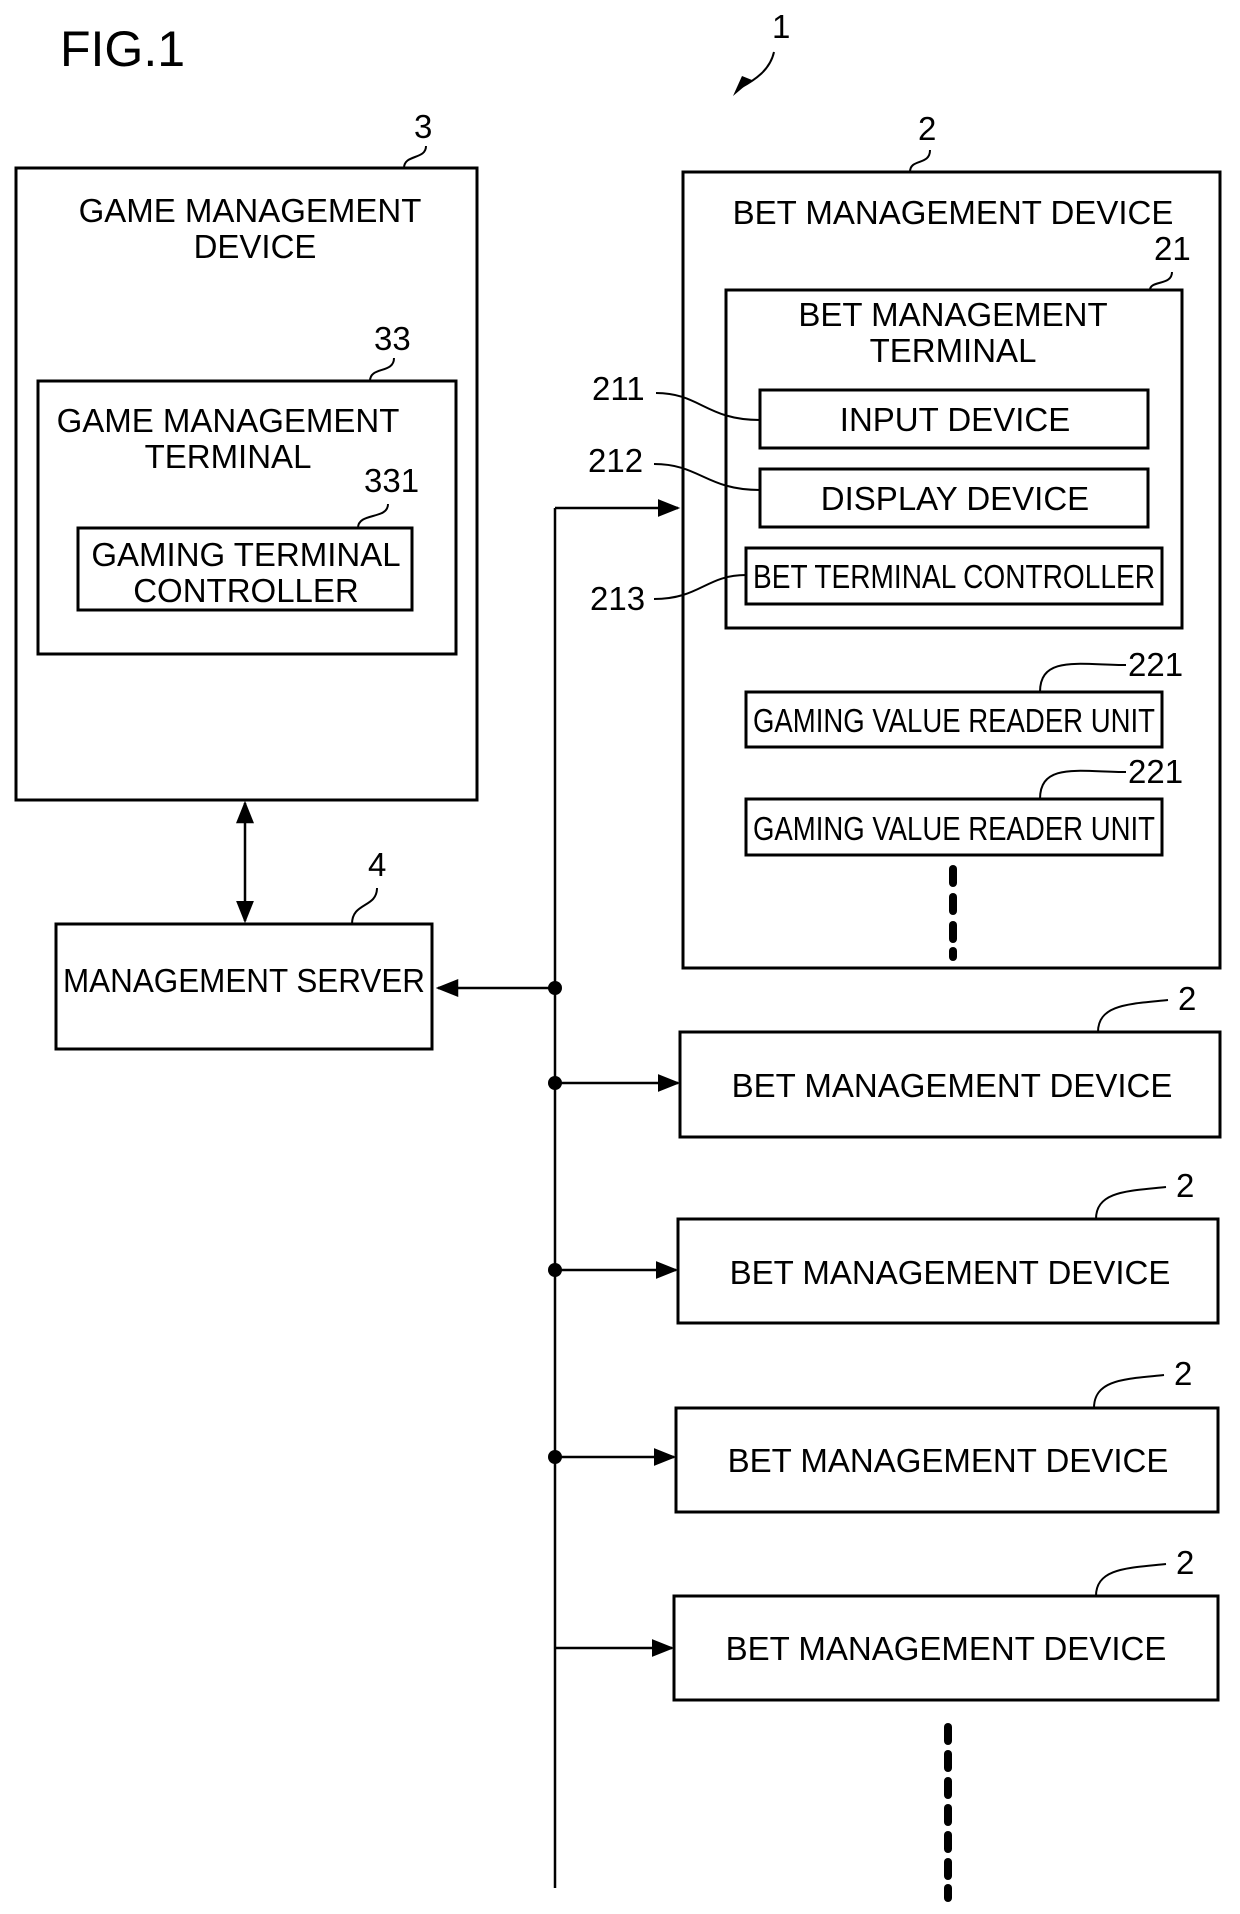 The height and width of the screenshot is (1914, 1240). What do you see at coordinates (1172, 248) in the screenshot?
I see `ref-number-21: 21` at bounding box center [1172, 248].